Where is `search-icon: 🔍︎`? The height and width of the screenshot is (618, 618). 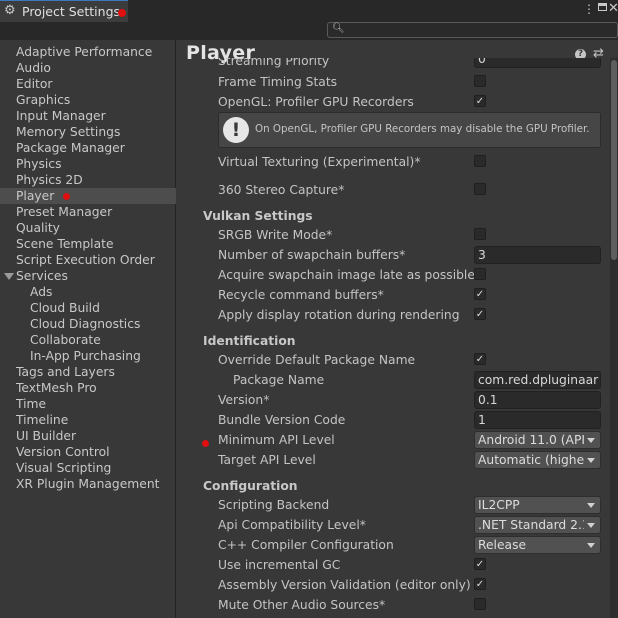 search-icon: 🔍︎ is located at coordinates (338, 28).